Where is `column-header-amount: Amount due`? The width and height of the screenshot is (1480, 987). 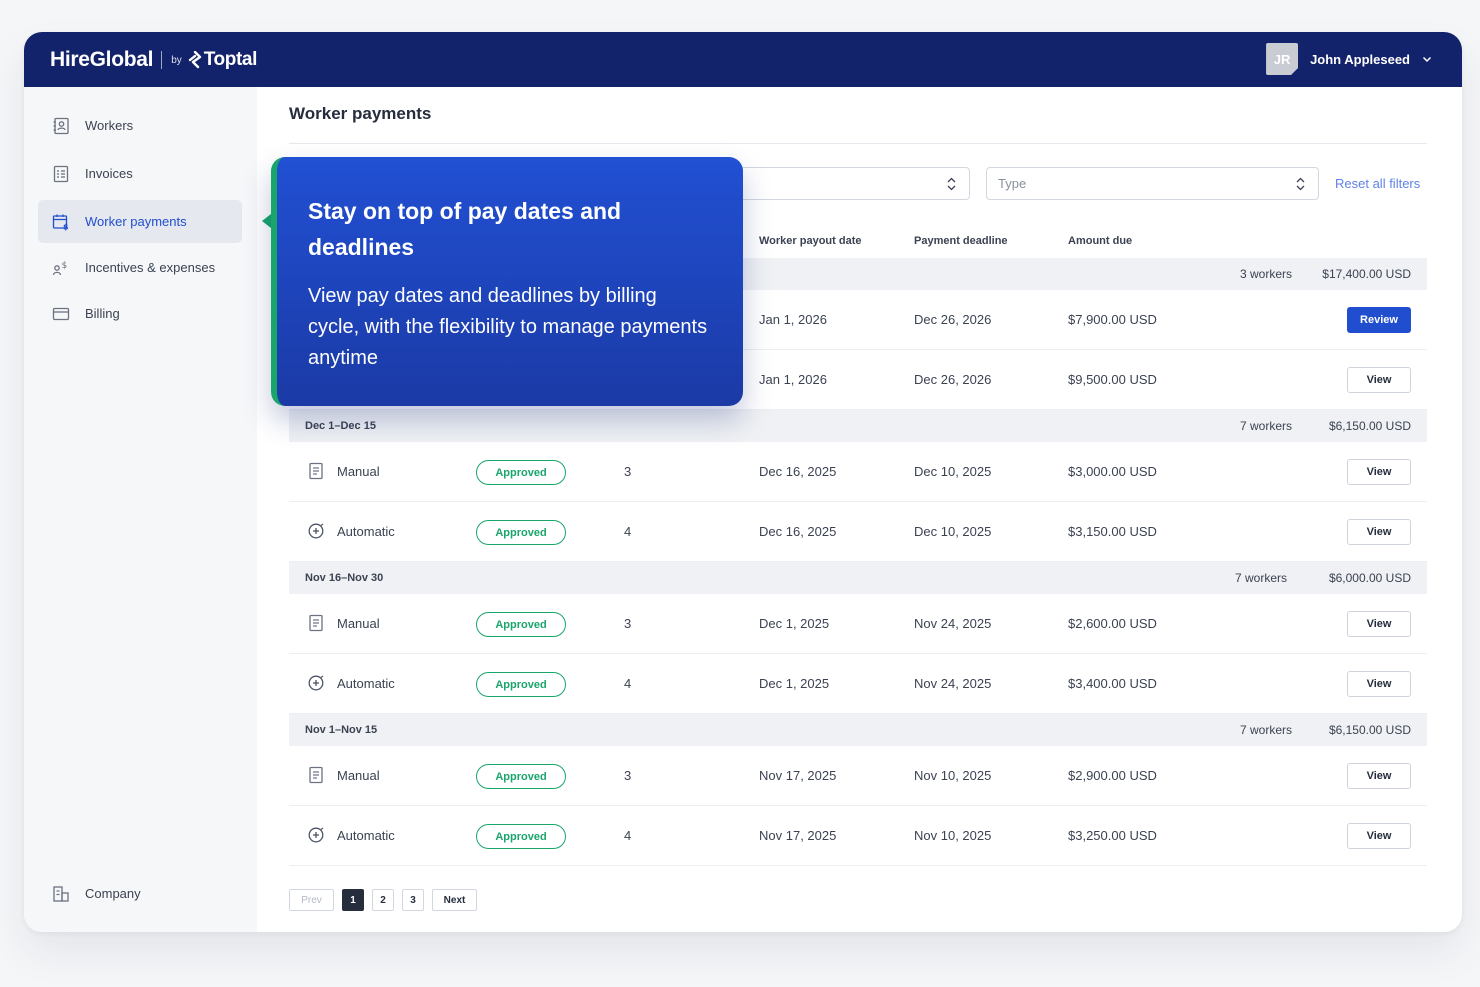 column-header-amount: Amount due is located at coordinates (1100, 241).